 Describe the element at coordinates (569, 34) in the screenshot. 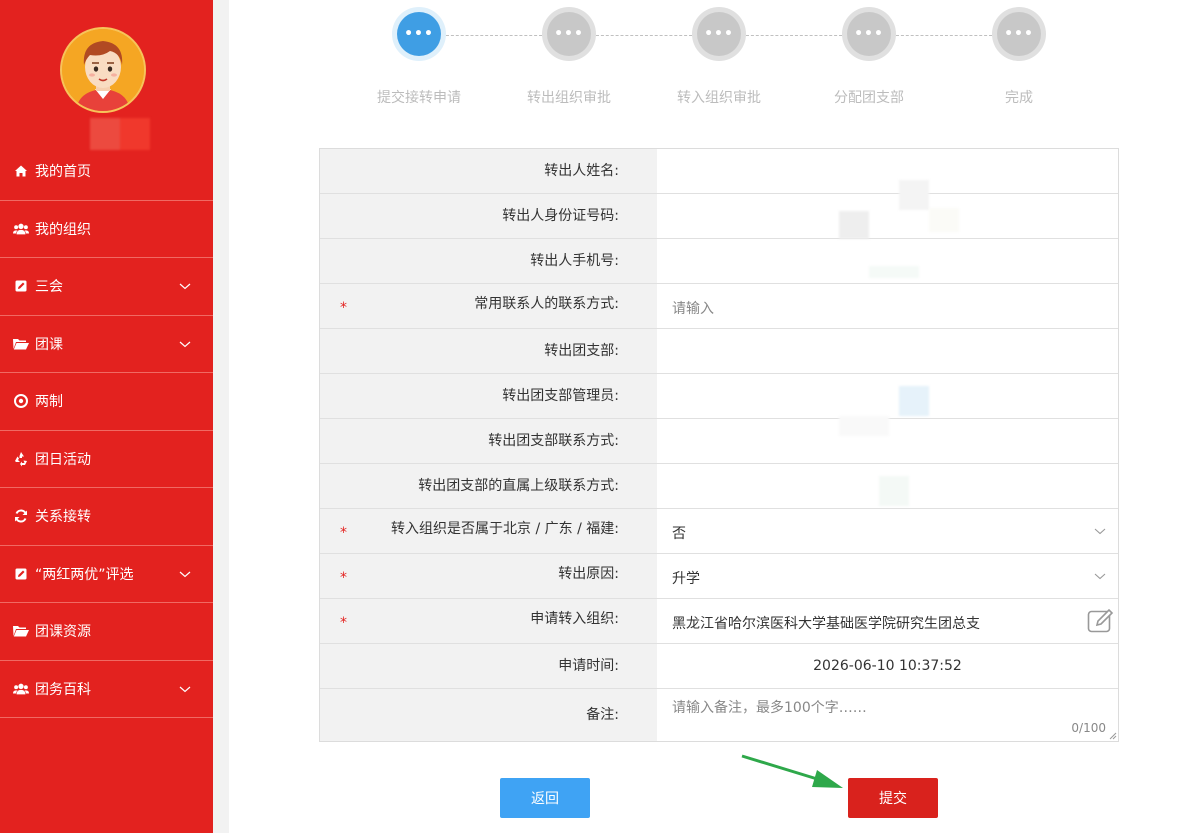

I see `step-2-indicator: •••` at that location.